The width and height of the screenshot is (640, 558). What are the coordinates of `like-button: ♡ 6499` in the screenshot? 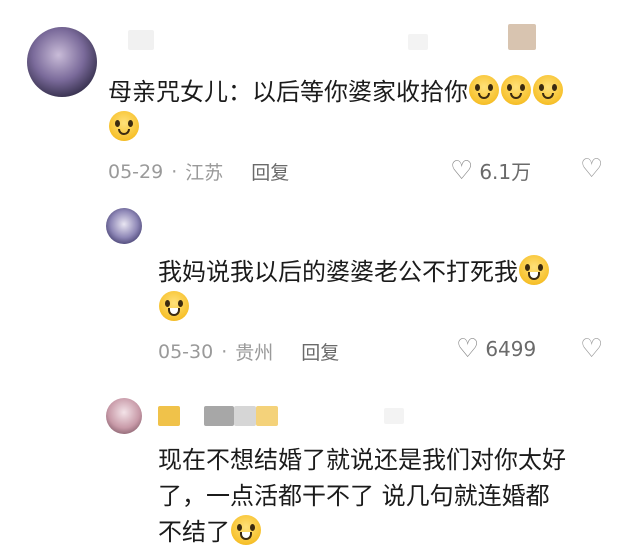 It's located at (496, 349).